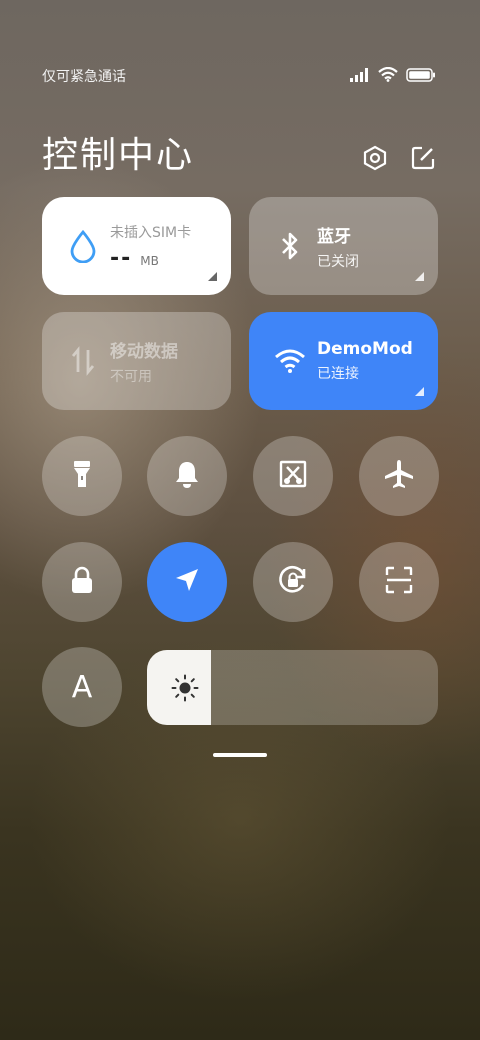  Describe the element at coordinates (149, 260) in the screenshot. I see `data-usage-unit: MB` at that location.